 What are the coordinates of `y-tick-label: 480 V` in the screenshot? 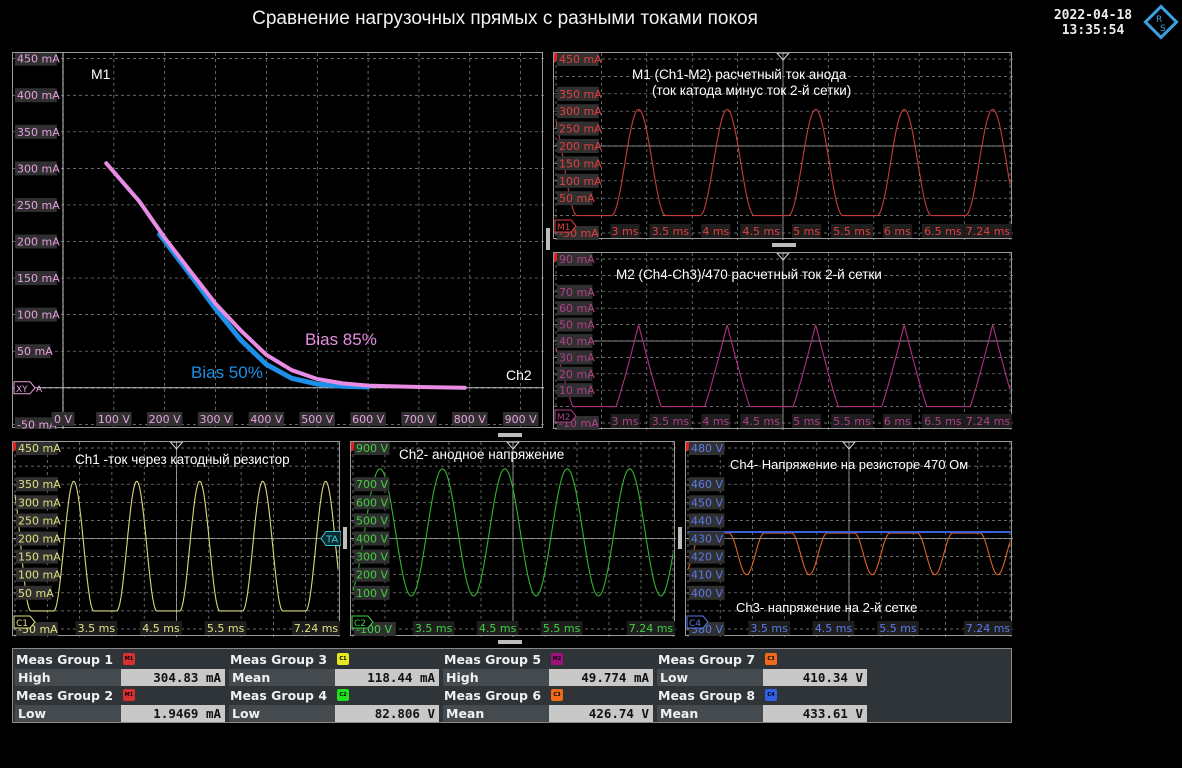 It's located at (707, 448).